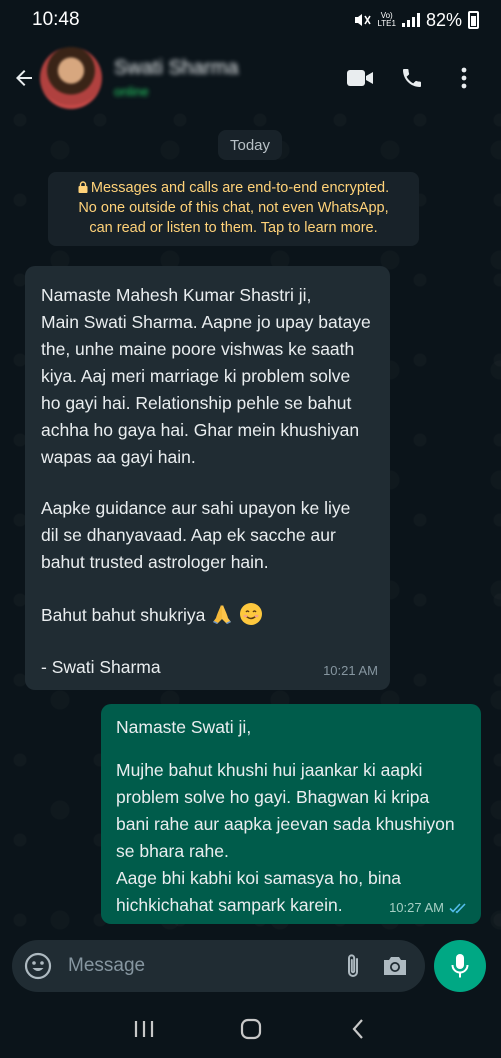 This screenshot has height=1058, width=501. Describe the element at coordinates (188, 535) in the screenshot. I see `message-line: dil se dhanyavaad. Aap ek sacche aur` at that location.